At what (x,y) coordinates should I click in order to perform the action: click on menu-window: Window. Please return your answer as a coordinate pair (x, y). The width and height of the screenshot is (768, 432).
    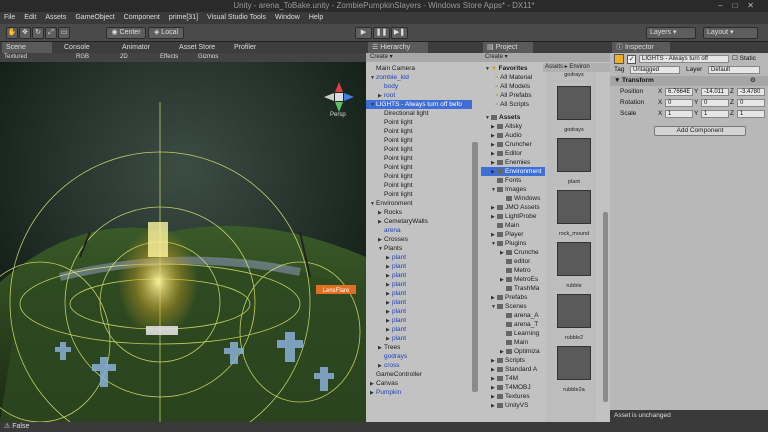
    Looking at the image, I should click on (287, 18).